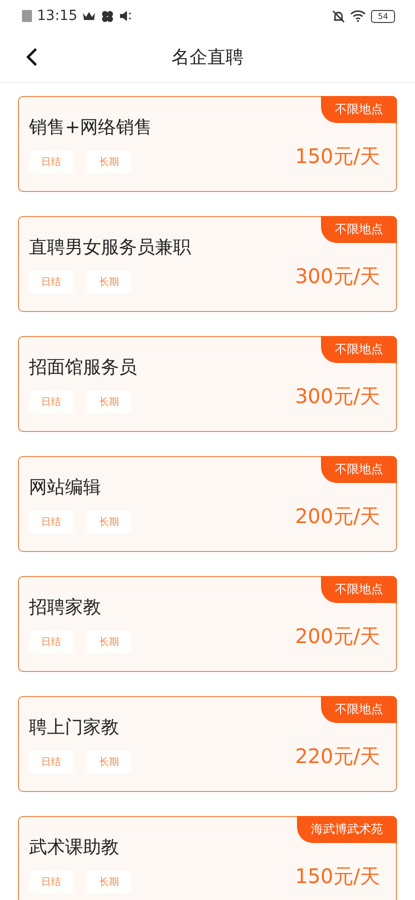 This screenshot has height=900, width=415. What do you see at coordinates (83, 367) in the screenshot?
I see `job-title: 招面馆服务员` at bounding box center [83, 367].